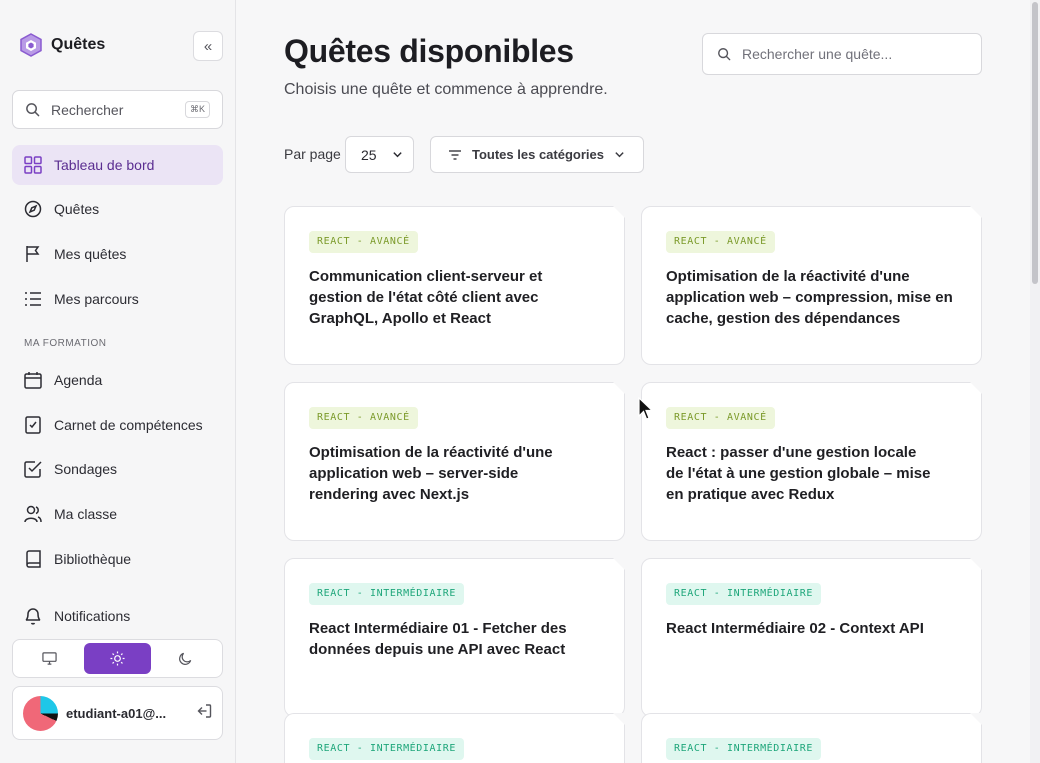  What do you see at coordinates (795, 628) in the screenshot?
I see `quest-title: React Intermédiaire 02 - Context API` at bounding box center [795, 628].